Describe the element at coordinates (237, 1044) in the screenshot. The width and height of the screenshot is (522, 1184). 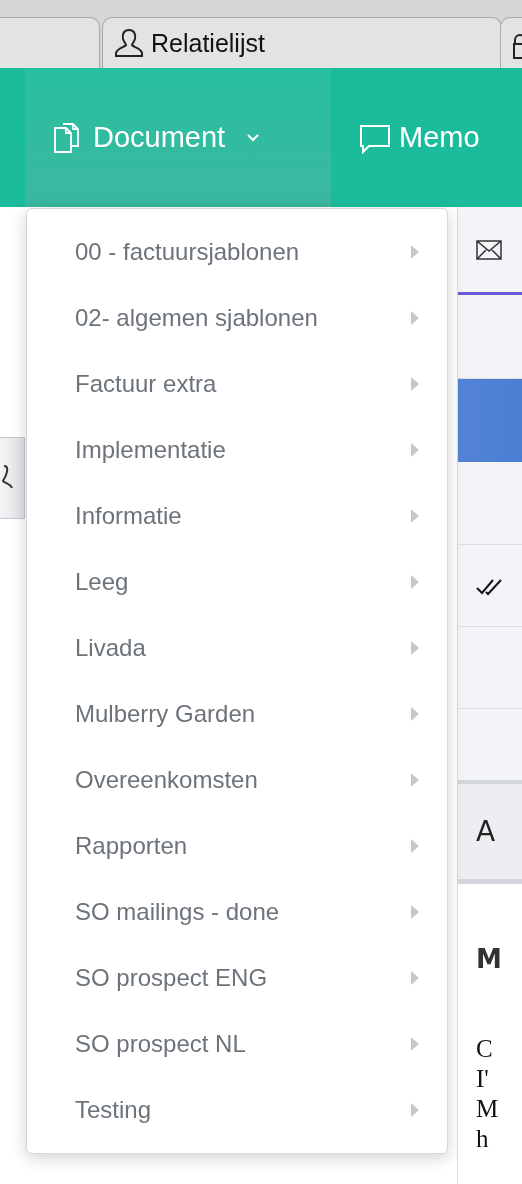
I see `menu-item: SO prospect NL` at that location.